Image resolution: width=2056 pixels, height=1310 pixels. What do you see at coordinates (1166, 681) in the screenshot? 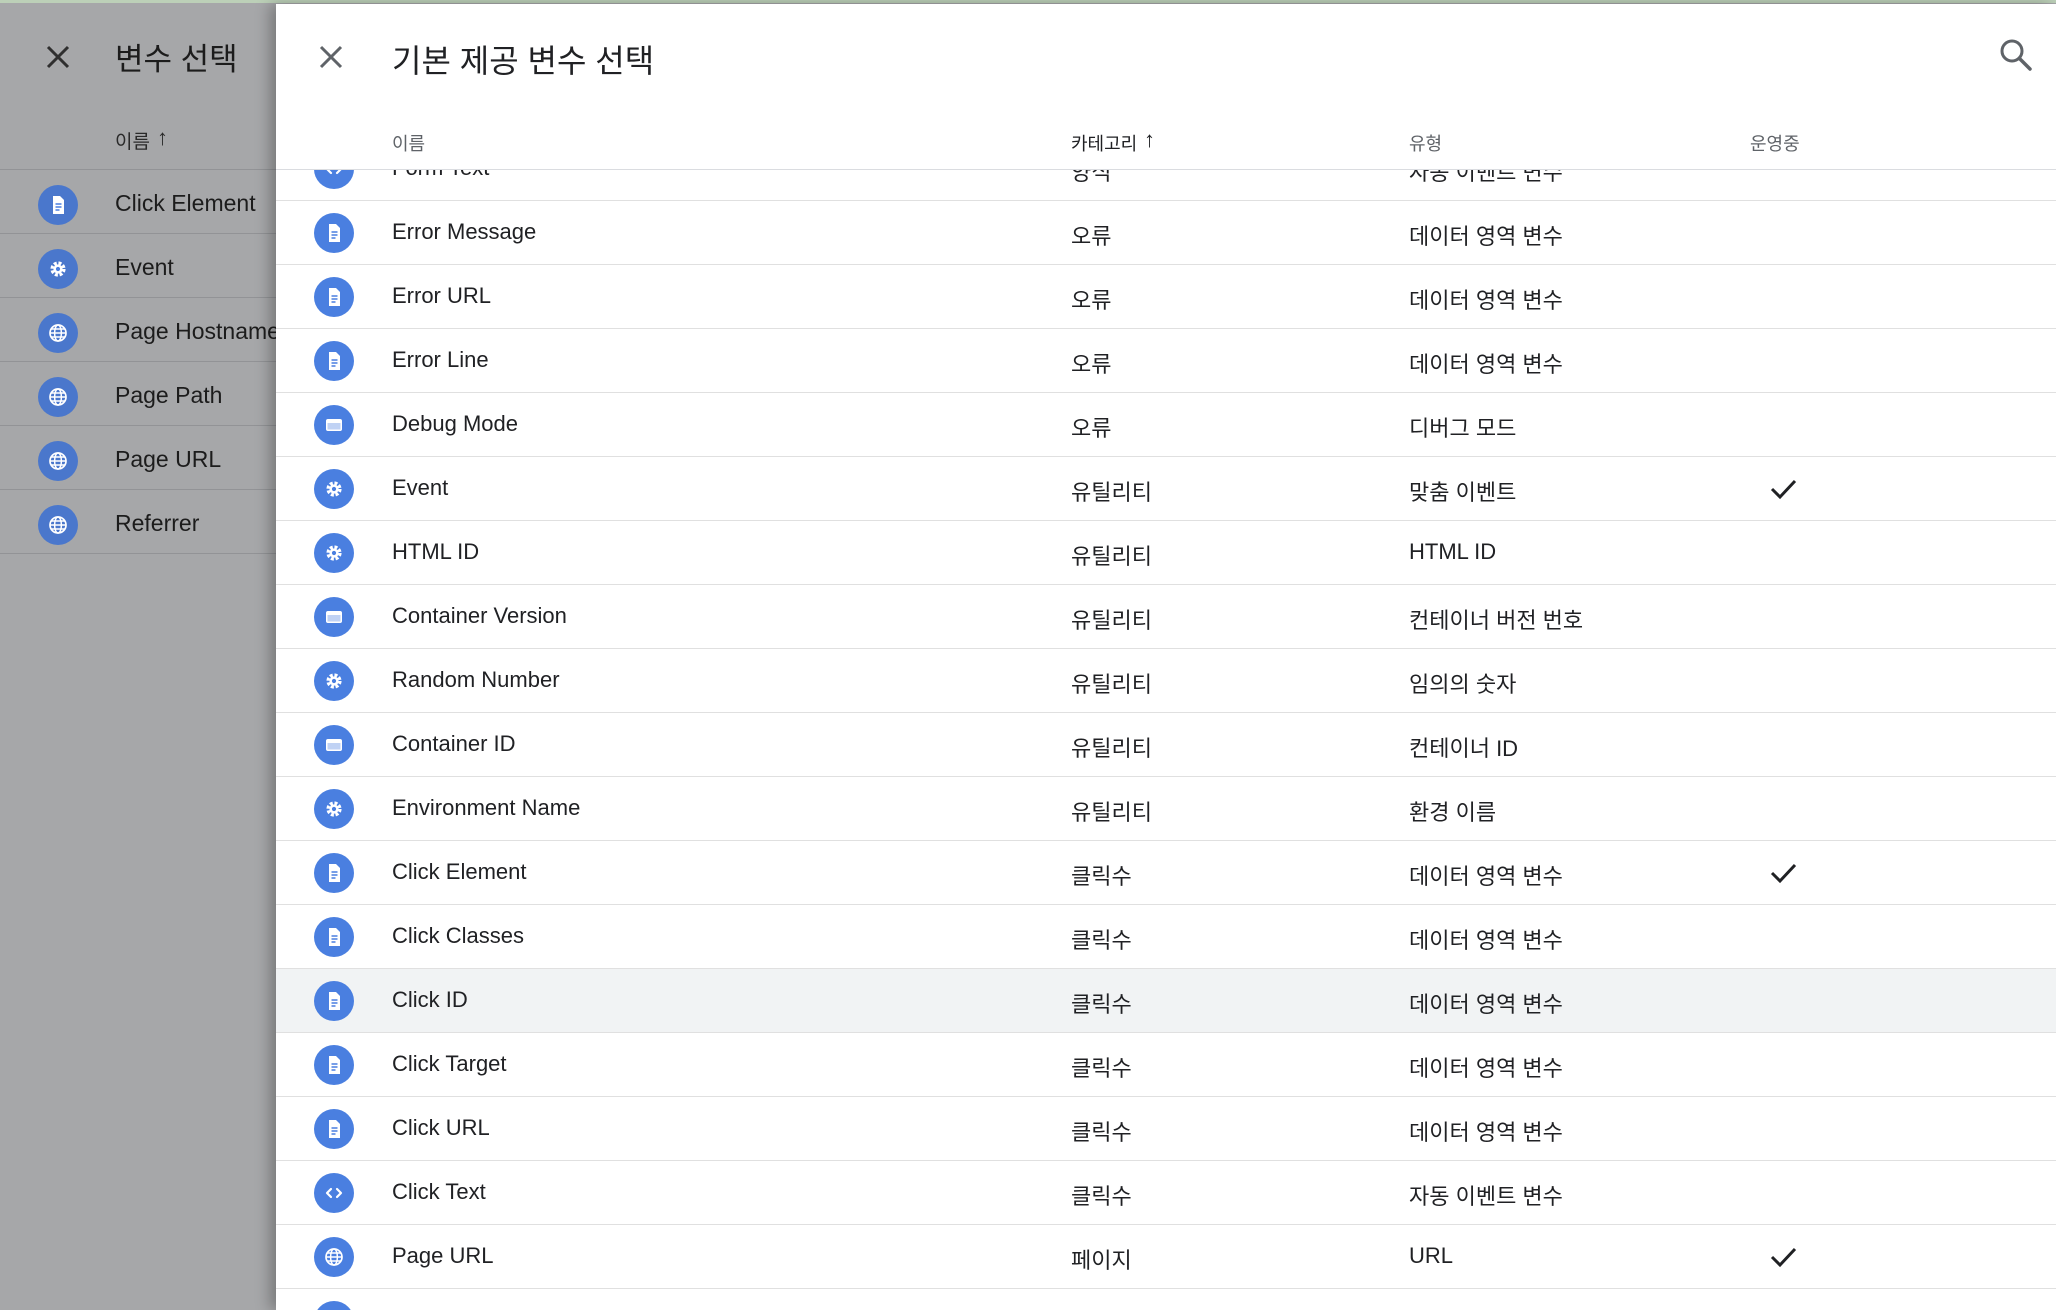
I see `table-row: Random Number 유틸리티 임의의 숫자` at bounding box center [1166, 681].